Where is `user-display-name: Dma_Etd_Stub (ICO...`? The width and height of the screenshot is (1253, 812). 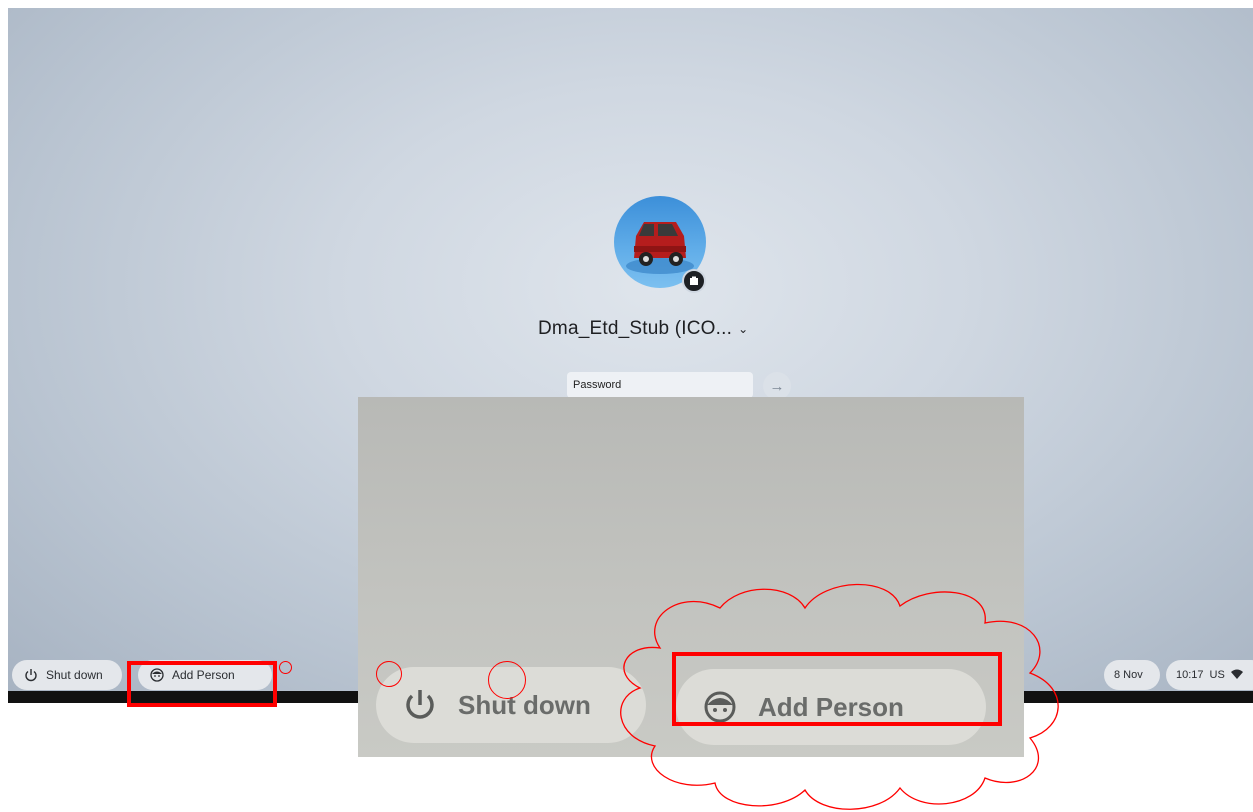
user-display-name: Dma_Etd_Stub (ICO... is located at coordinates (635, 328).